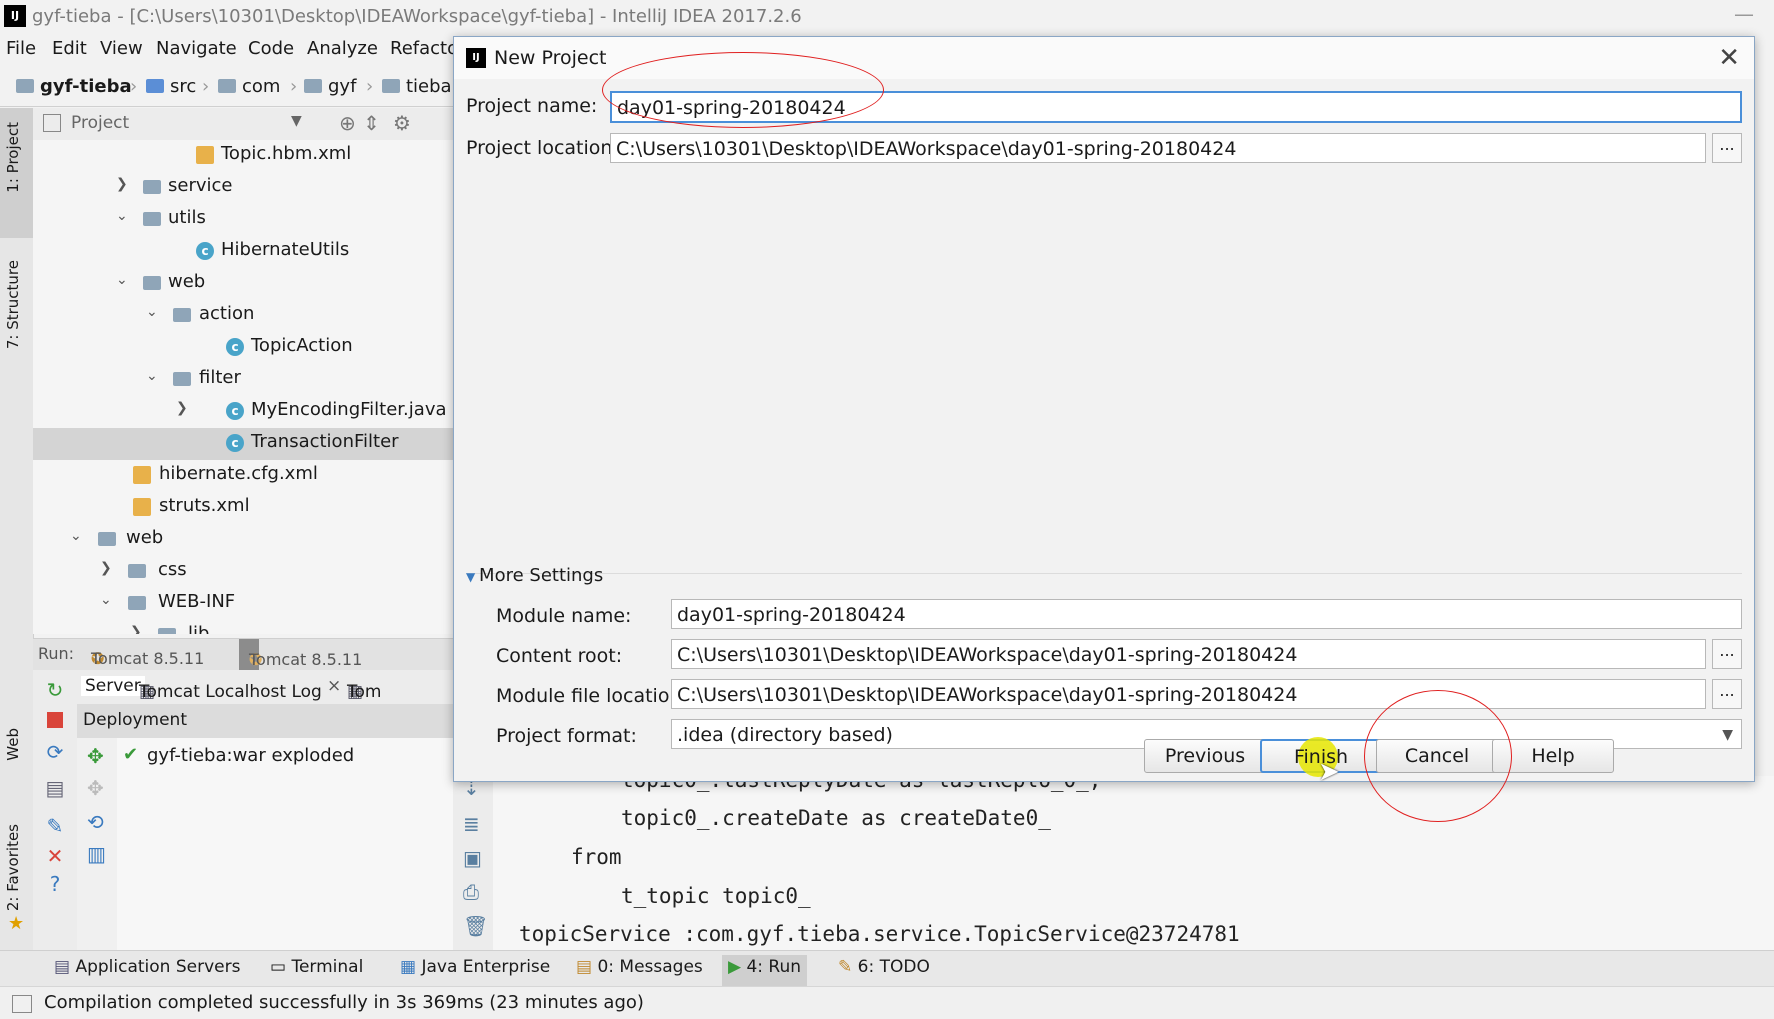 This screenshot has width=1774, height=1019. Describe the element at coordinates (250, 755) in the screenshot. I see `deployment-item: gyf-tieba:war exploded` at that location.